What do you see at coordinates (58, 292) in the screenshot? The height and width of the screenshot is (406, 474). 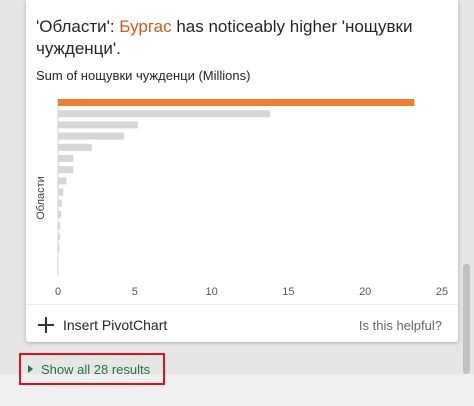 I see `x-tick-label: 0` at bounding box center [58, 292].